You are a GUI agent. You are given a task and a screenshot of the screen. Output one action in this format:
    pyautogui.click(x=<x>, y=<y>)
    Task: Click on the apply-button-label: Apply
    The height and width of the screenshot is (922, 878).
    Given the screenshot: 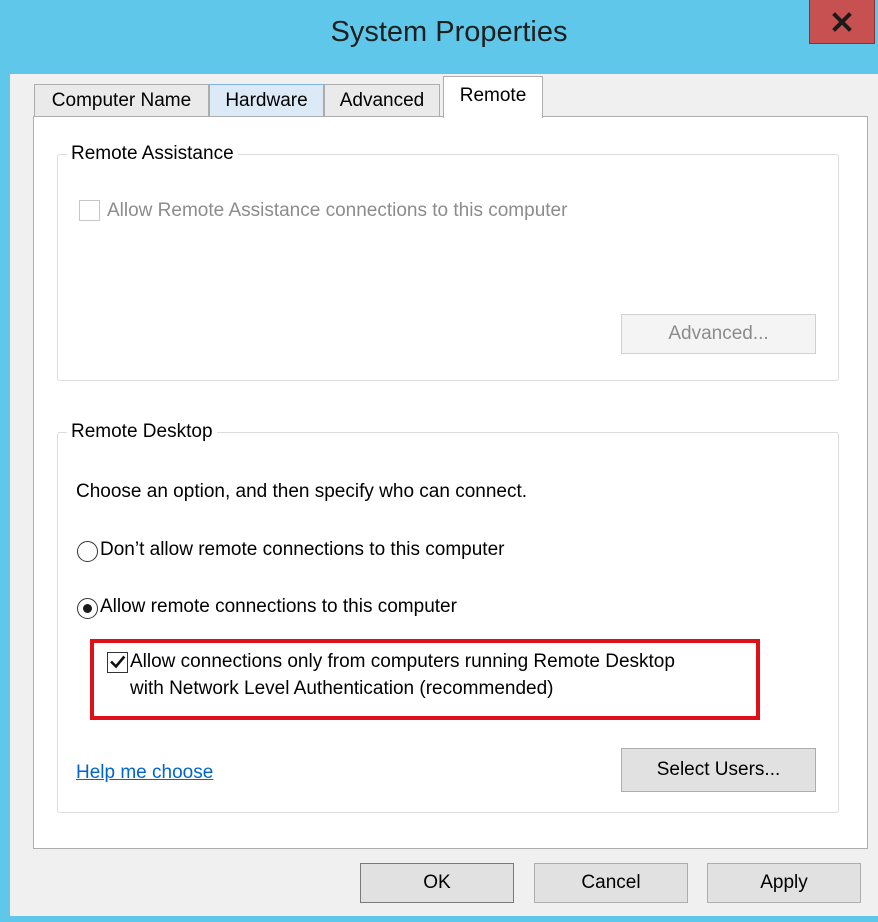 What is the action you would take?
    pyautogui.click(x=784, y=882)
    